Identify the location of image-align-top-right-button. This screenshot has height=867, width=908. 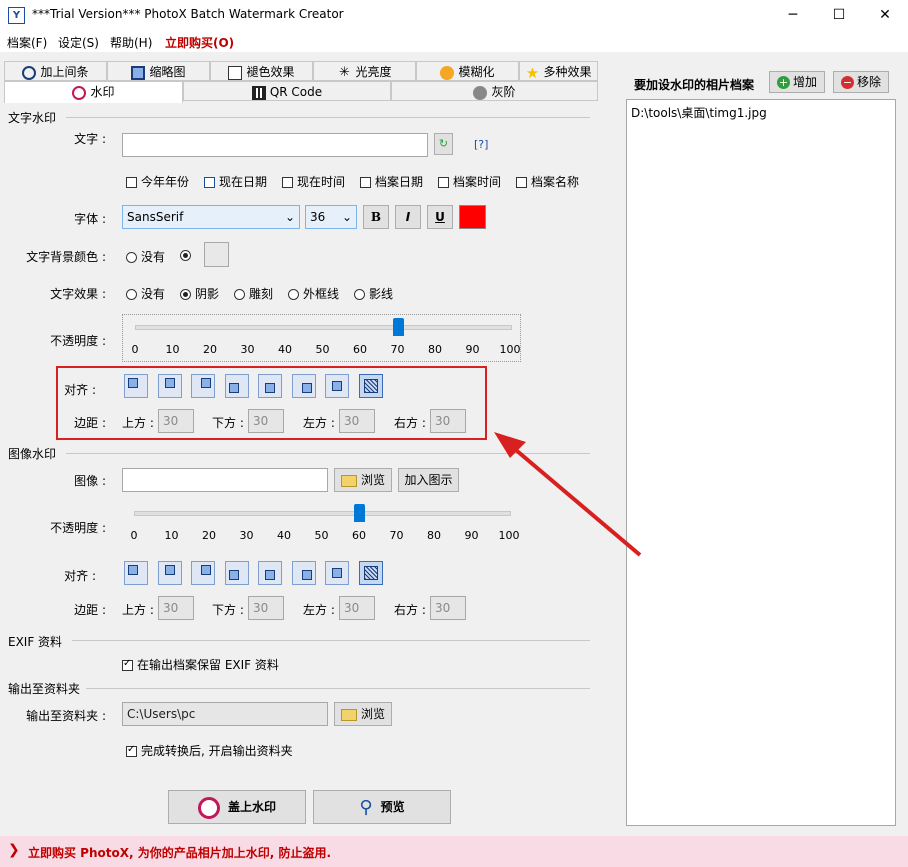
(203, 573).